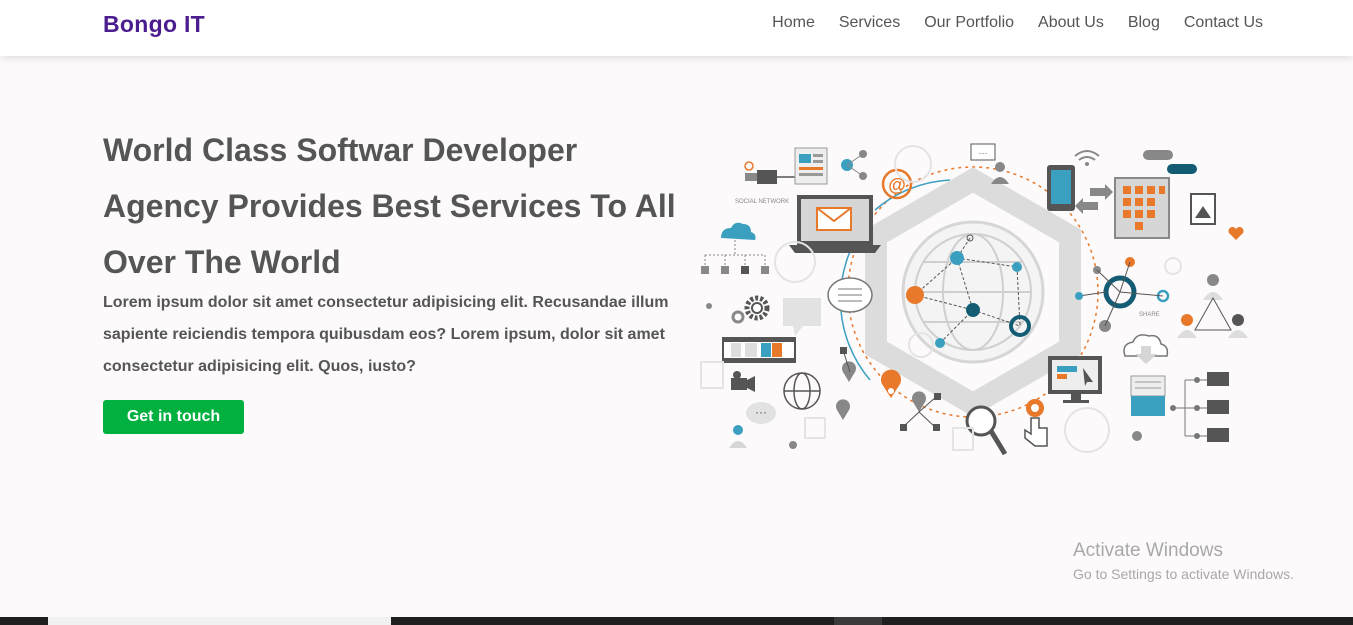 The image size is (1353, 625). I want to click on nav-about-link: About Us, so click(1071, 23).